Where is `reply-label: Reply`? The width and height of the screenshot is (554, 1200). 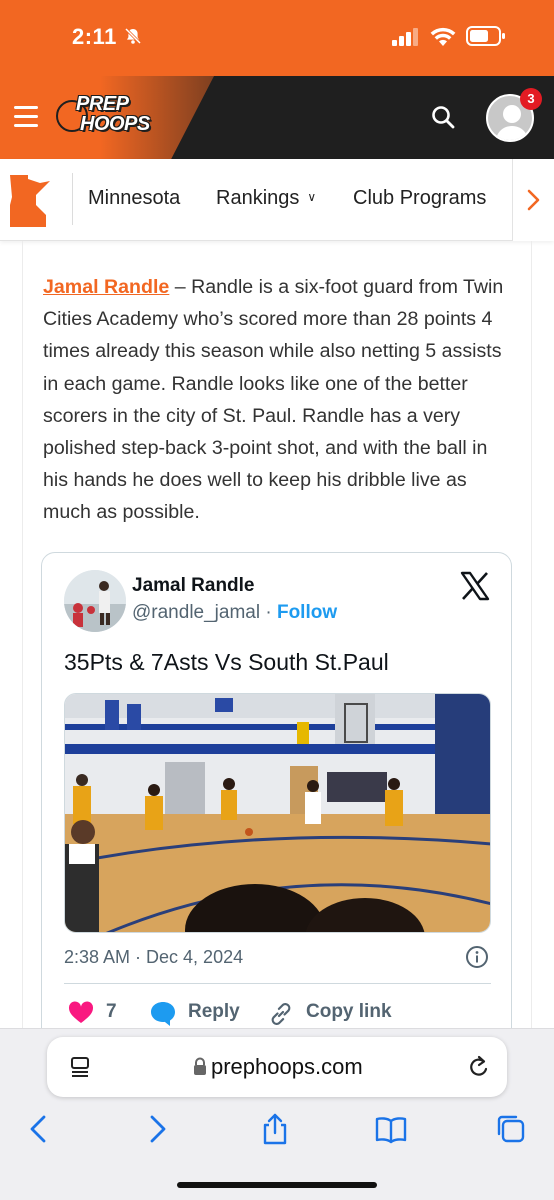
reply-label: Reply is located at coordinates (214, 1011).